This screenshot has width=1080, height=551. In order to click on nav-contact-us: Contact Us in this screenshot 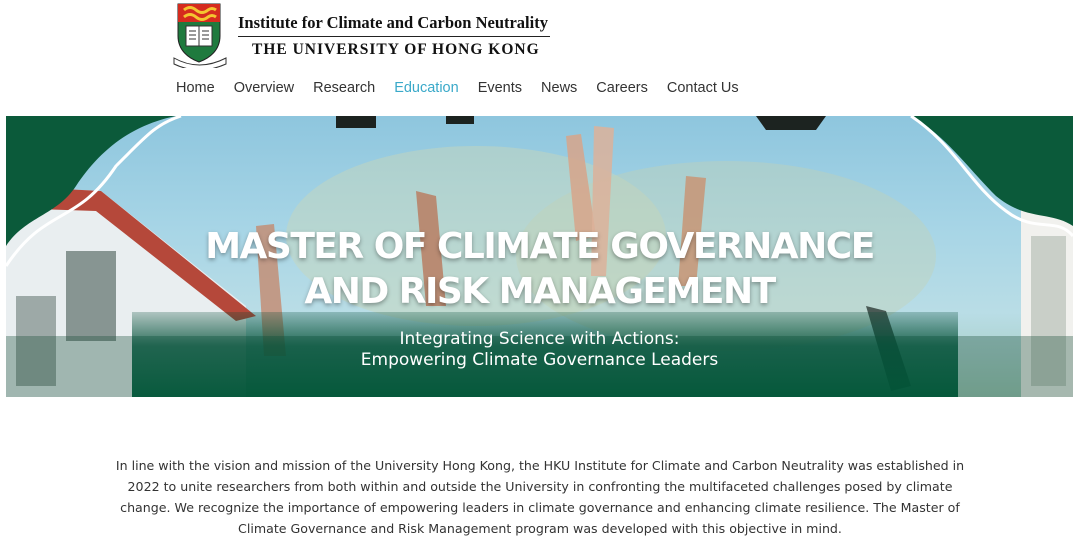, I will do `click(703, 88)`.